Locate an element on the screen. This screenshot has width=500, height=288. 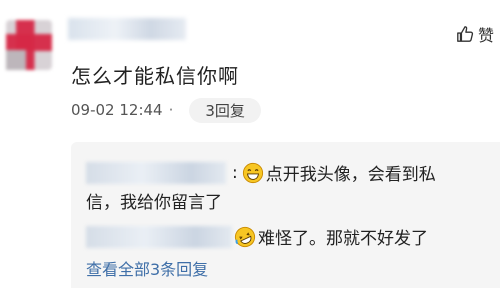
username-blurred is located at coordinates (127, 29).